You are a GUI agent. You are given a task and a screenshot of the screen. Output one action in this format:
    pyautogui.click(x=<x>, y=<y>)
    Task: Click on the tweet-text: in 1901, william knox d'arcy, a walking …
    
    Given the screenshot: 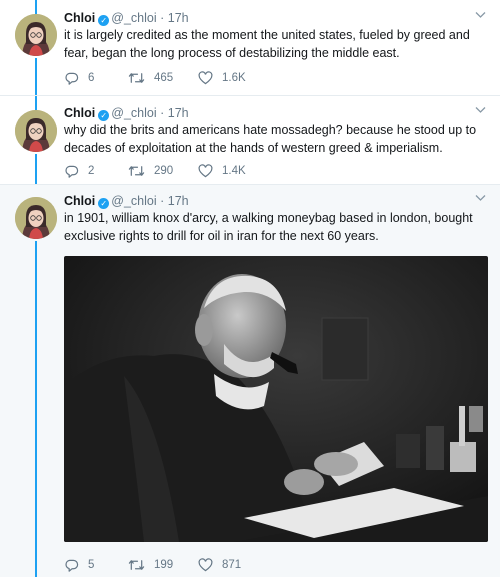 What is the action you would take?
    pyautogui.click(x=268, y=227)
    